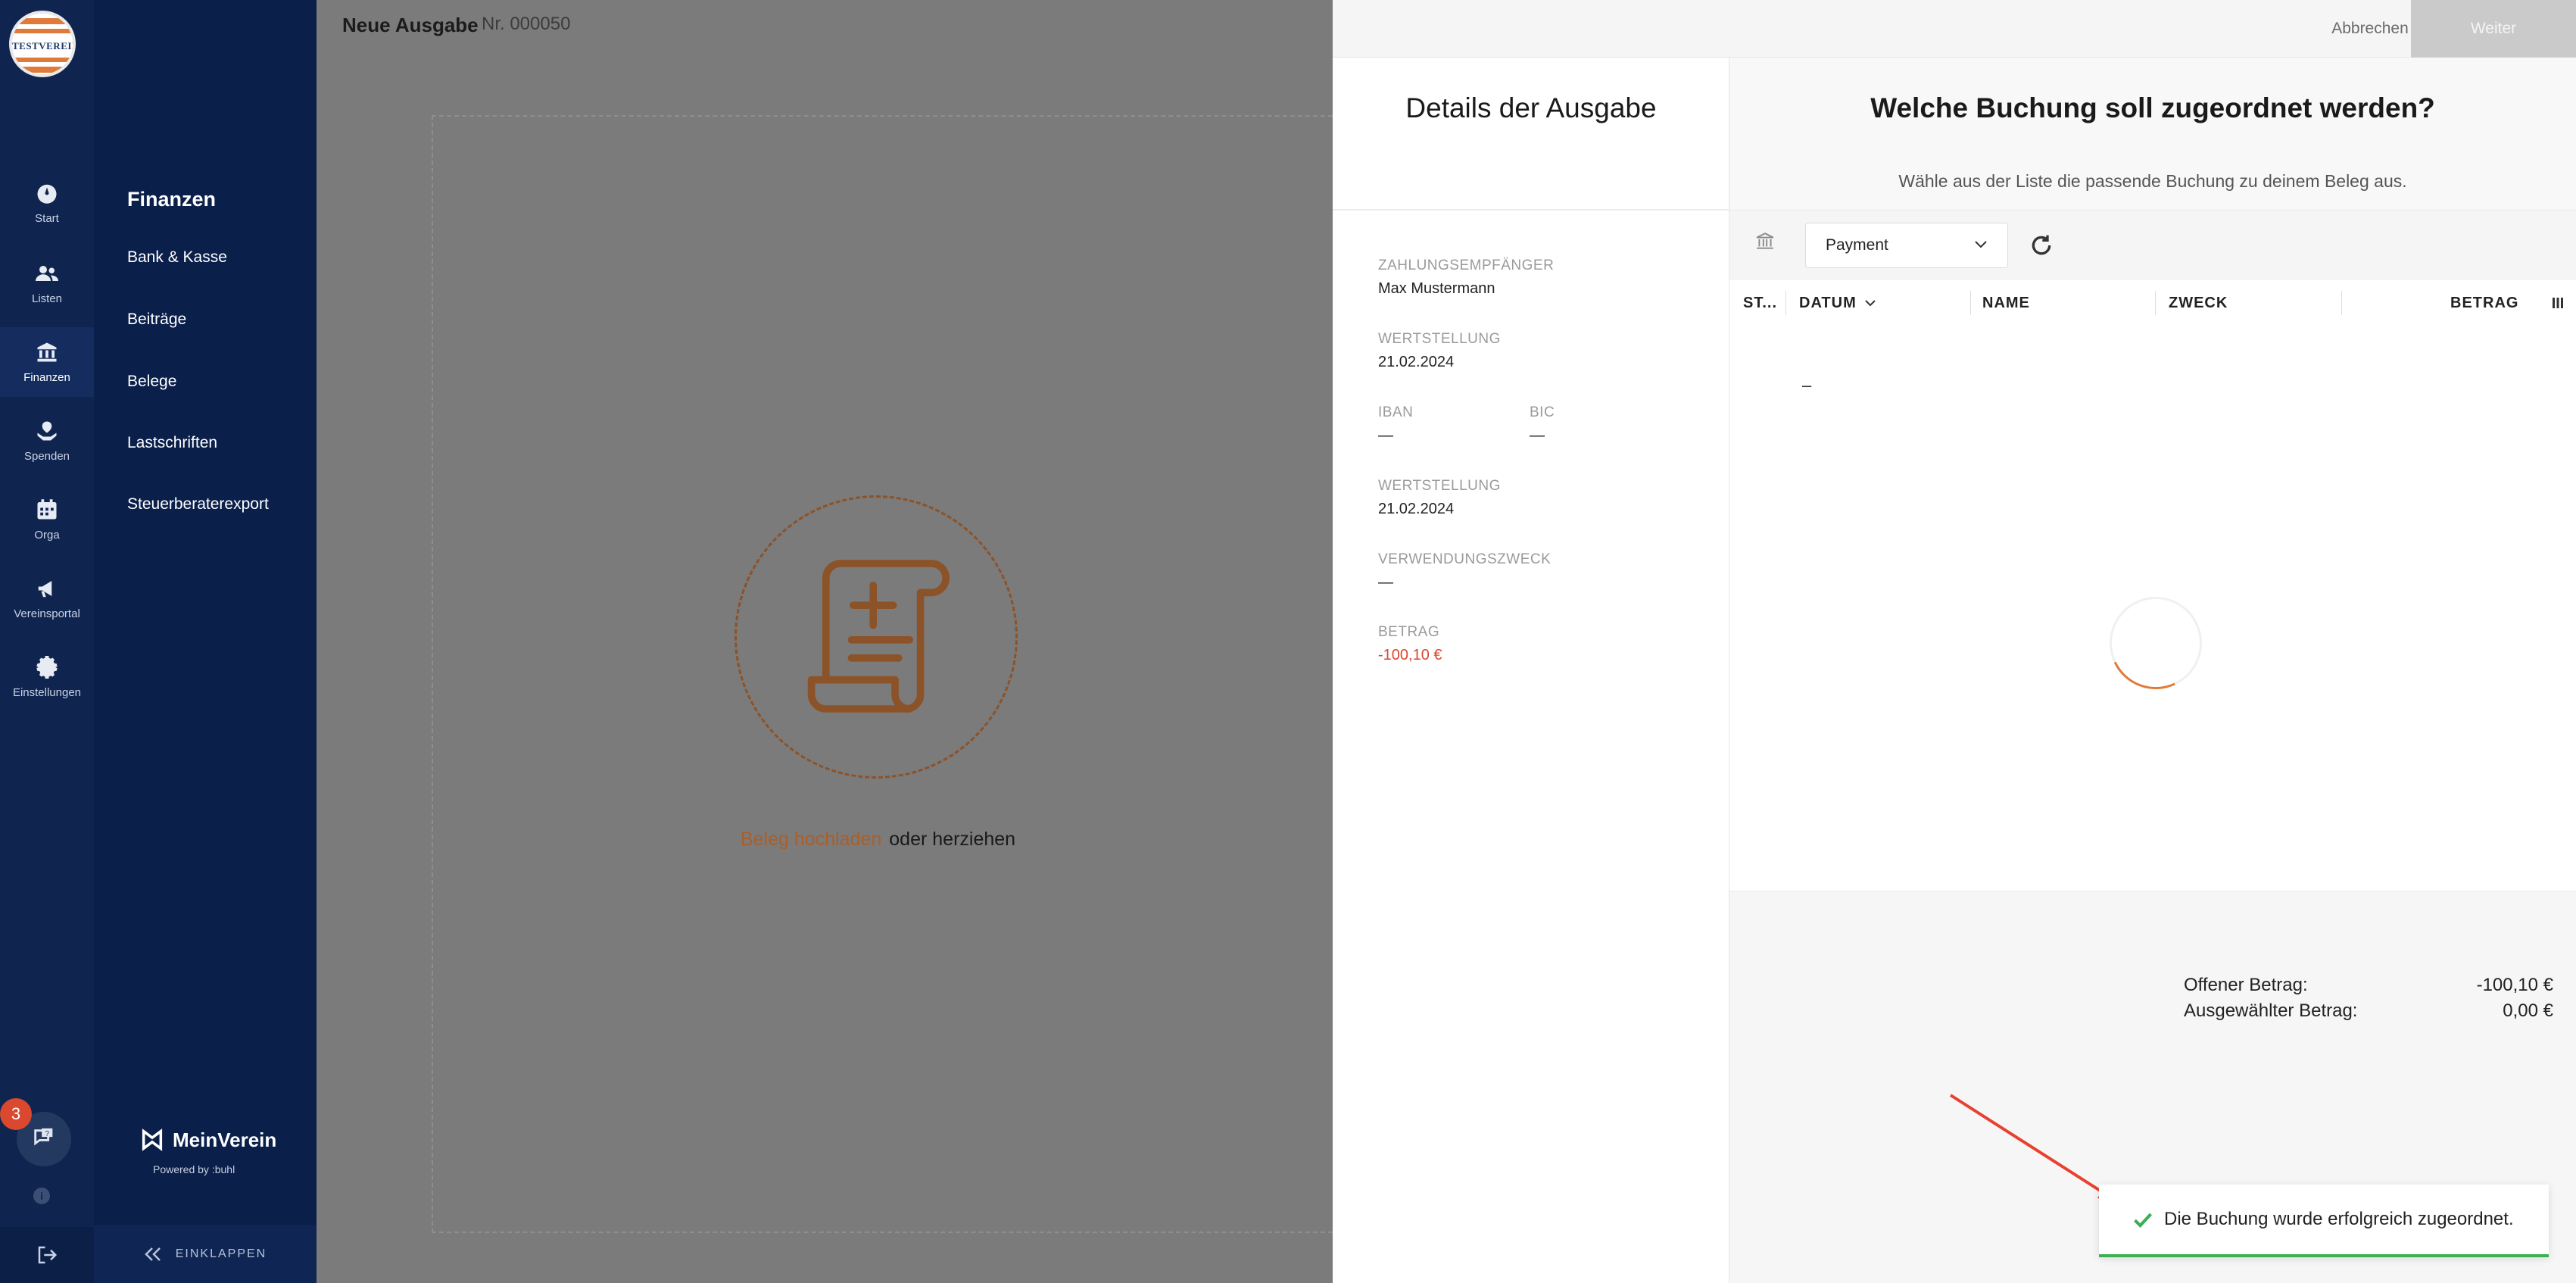  What do you see at coordinates (1465, 559) in the screenshot?
I see `purpose-label: VERWENDUNGSZWECK` at bounding box center [1465, 559].